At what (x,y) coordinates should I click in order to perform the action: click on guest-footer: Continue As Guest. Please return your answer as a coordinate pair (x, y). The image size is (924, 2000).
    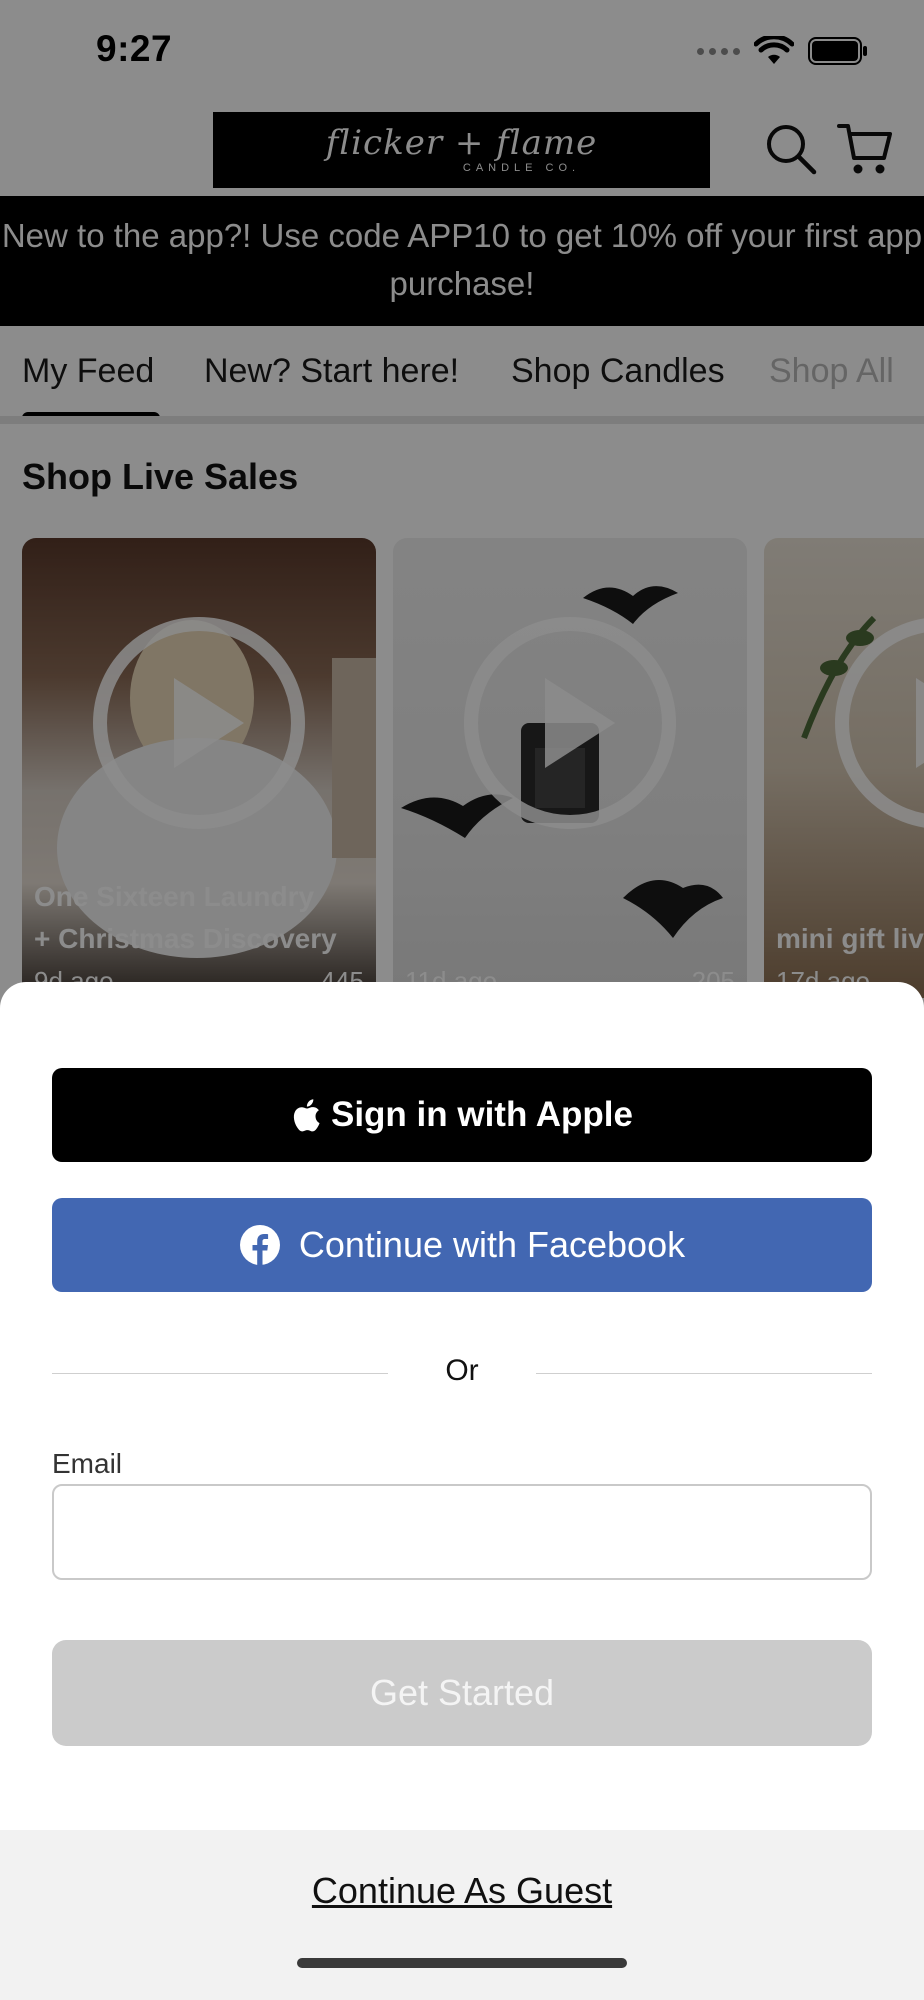
    Looking at the image, I should click on (462, 1915).